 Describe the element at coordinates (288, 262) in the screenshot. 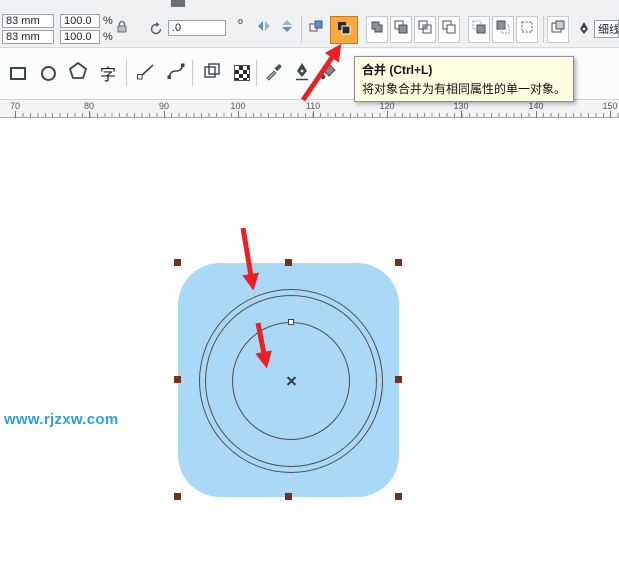

I see `selection-handle-top-middle` at that location.